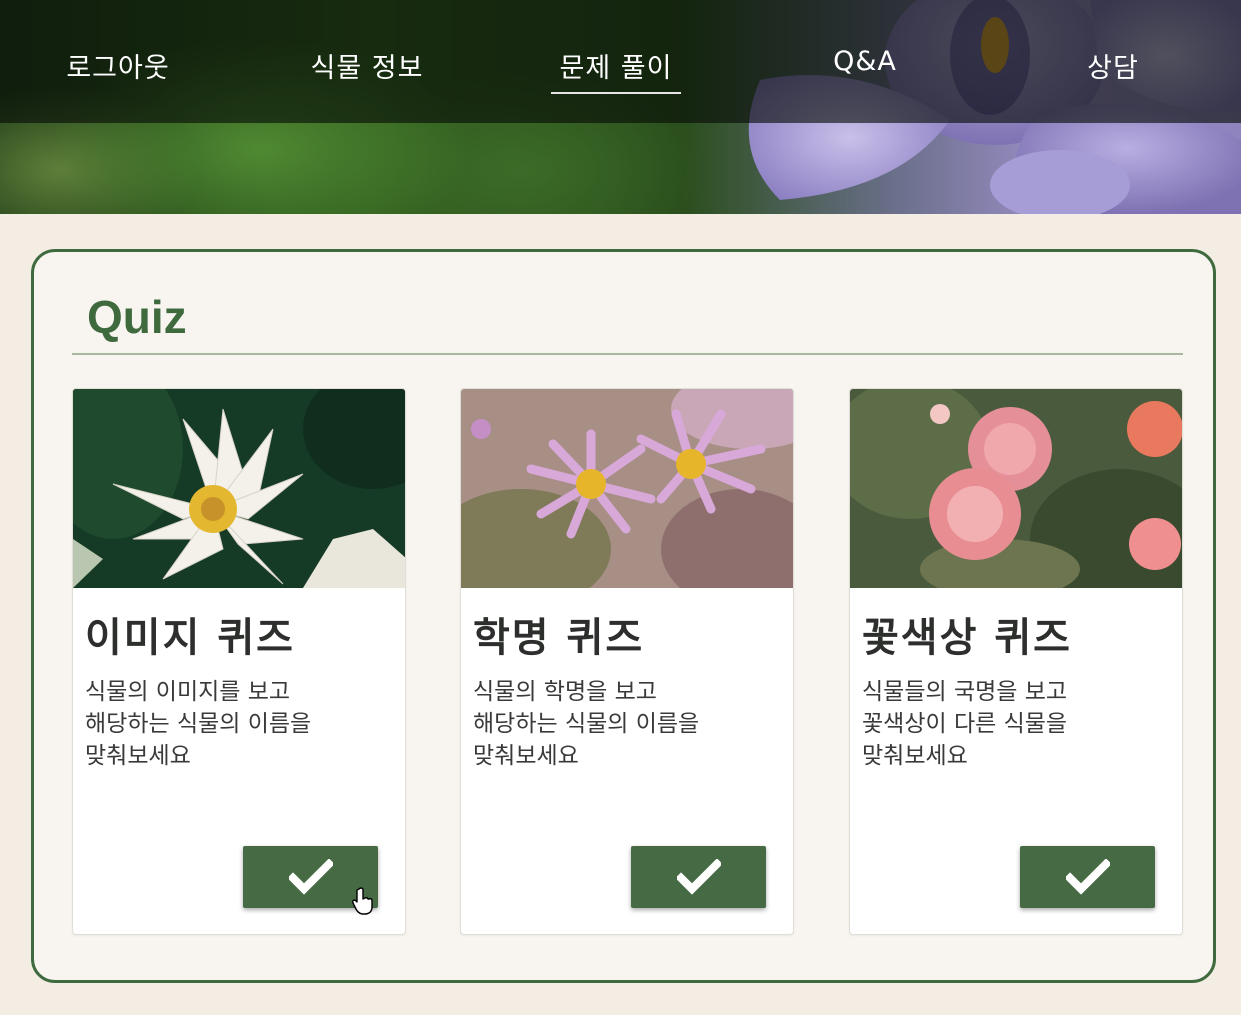 This screenshot has width=1241, height=1015. What do you see at coordinates (616, 70) in the screenshot?
I see `nav-quiz: 문제 풀이` at bounding box center [616, 70].